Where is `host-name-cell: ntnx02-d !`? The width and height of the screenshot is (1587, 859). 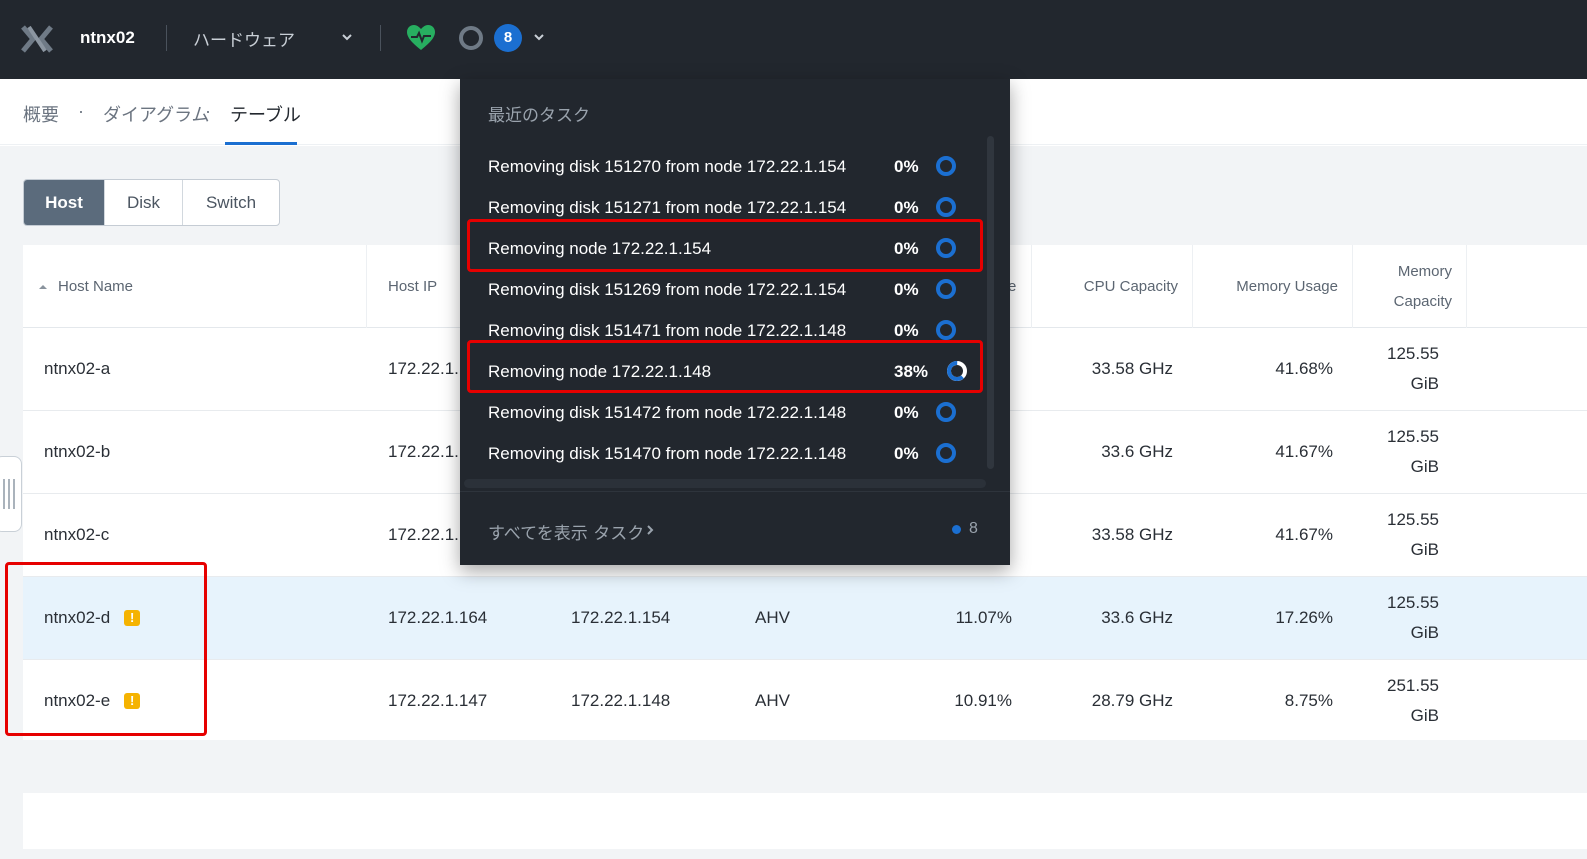 host-name-cell: ntnx02-d ! is located at coordinates (92, 618).